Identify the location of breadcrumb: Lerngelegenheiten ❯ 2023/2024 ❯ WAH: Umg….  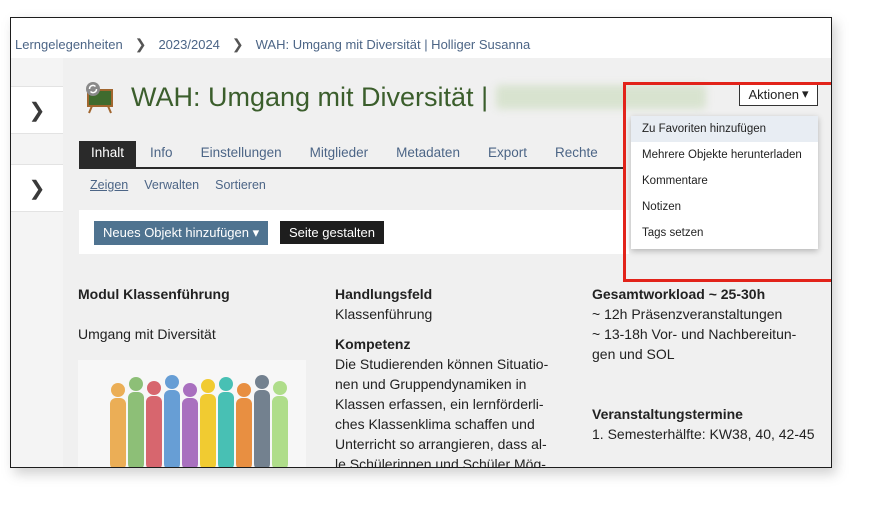
(272, 44).